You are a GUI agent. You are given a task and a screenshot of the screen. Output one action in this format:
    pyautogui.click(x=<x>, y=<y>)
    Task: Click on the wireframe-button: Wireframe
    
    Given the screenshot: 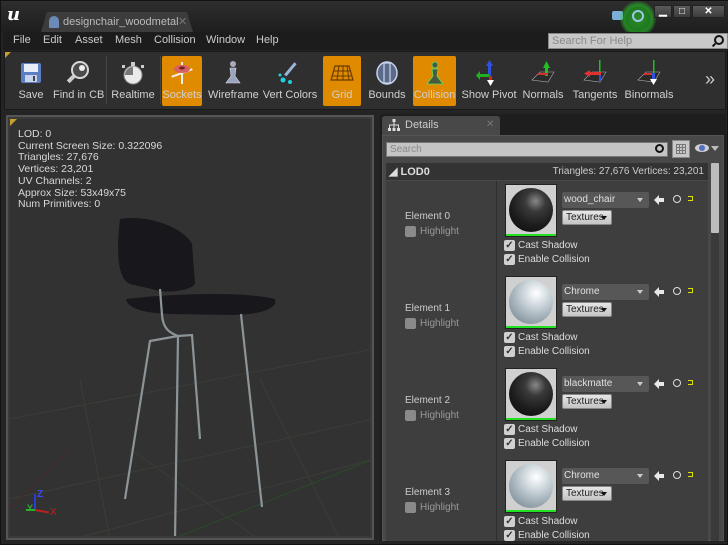 What is the action you would take?
    pyautogui.click(x=233, y=81)
    